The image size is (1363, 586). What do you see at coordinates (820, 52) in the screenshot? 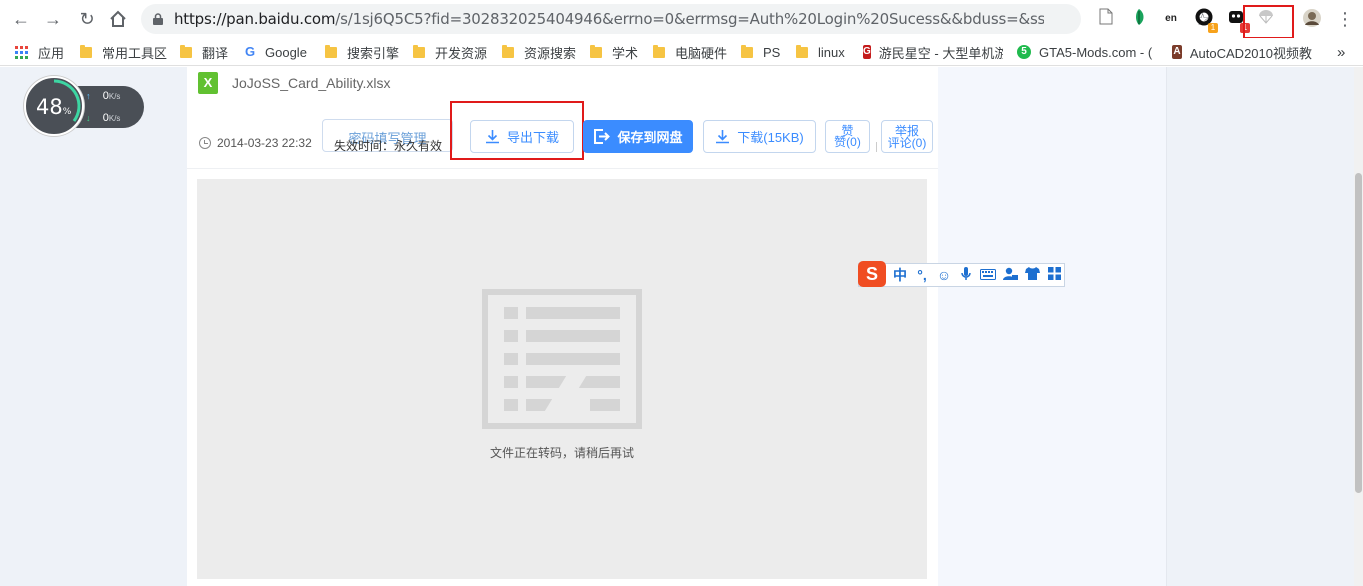
I see `bookmark-folder: linux` at bounding box center [820, 52].